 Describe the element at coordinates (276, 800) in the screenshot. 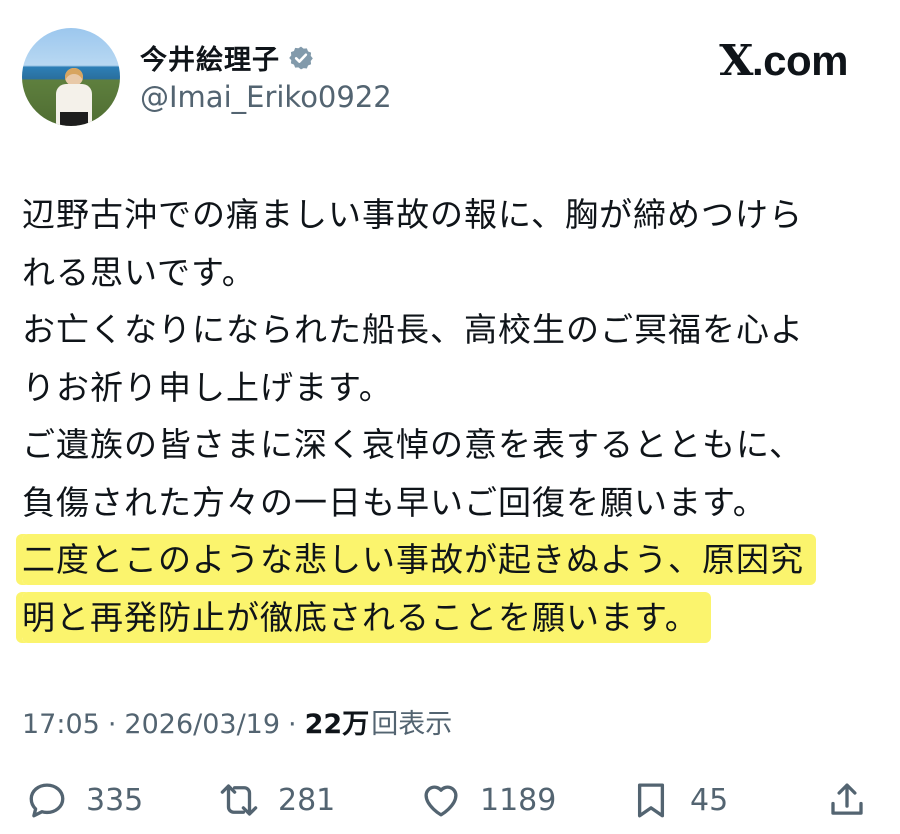

I see `retweet-button: 281` at that location.